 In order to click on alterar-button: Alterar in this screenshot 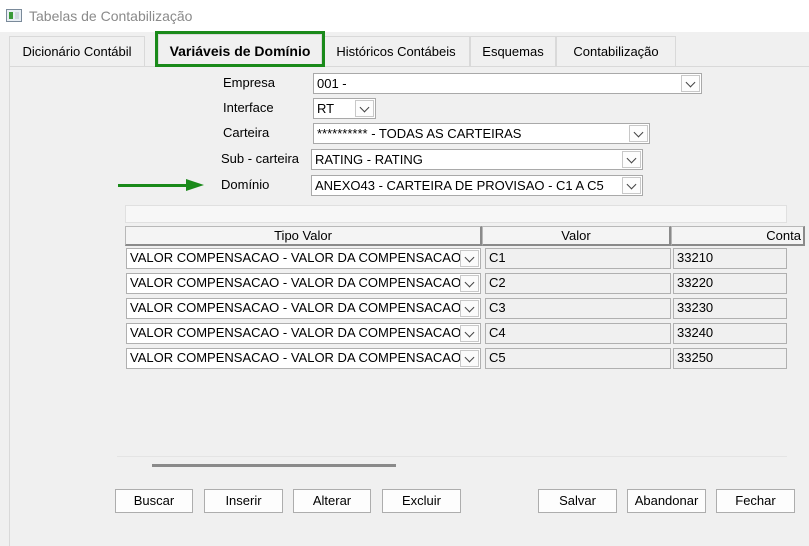, I will do `click(332, 501)`.